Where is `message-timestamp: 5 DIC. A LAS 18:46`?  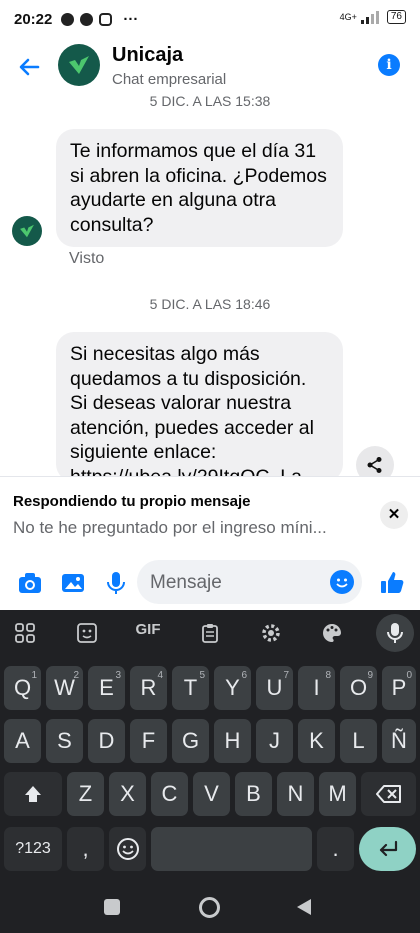 message-timestamp: 5 DIC. A LAS 18:46 is located at coordinates (210, 304).